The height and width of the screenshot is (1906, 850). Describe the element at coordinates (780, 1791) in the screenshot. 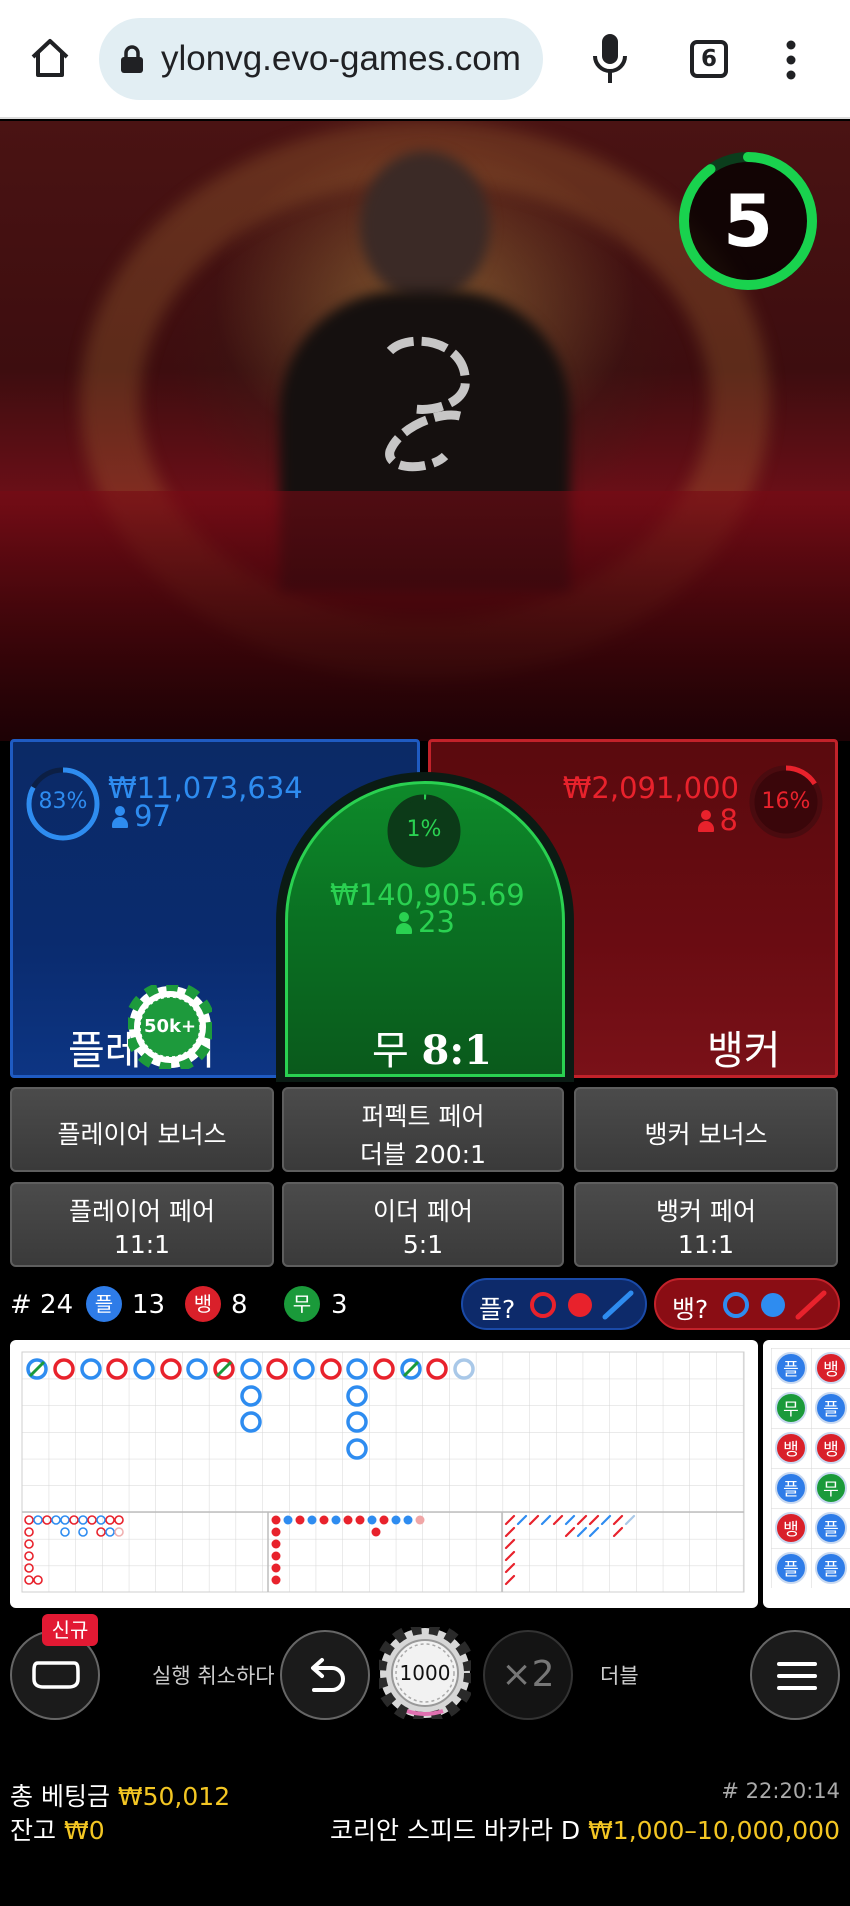

I see `round-time: # 22:20:14` at that location.